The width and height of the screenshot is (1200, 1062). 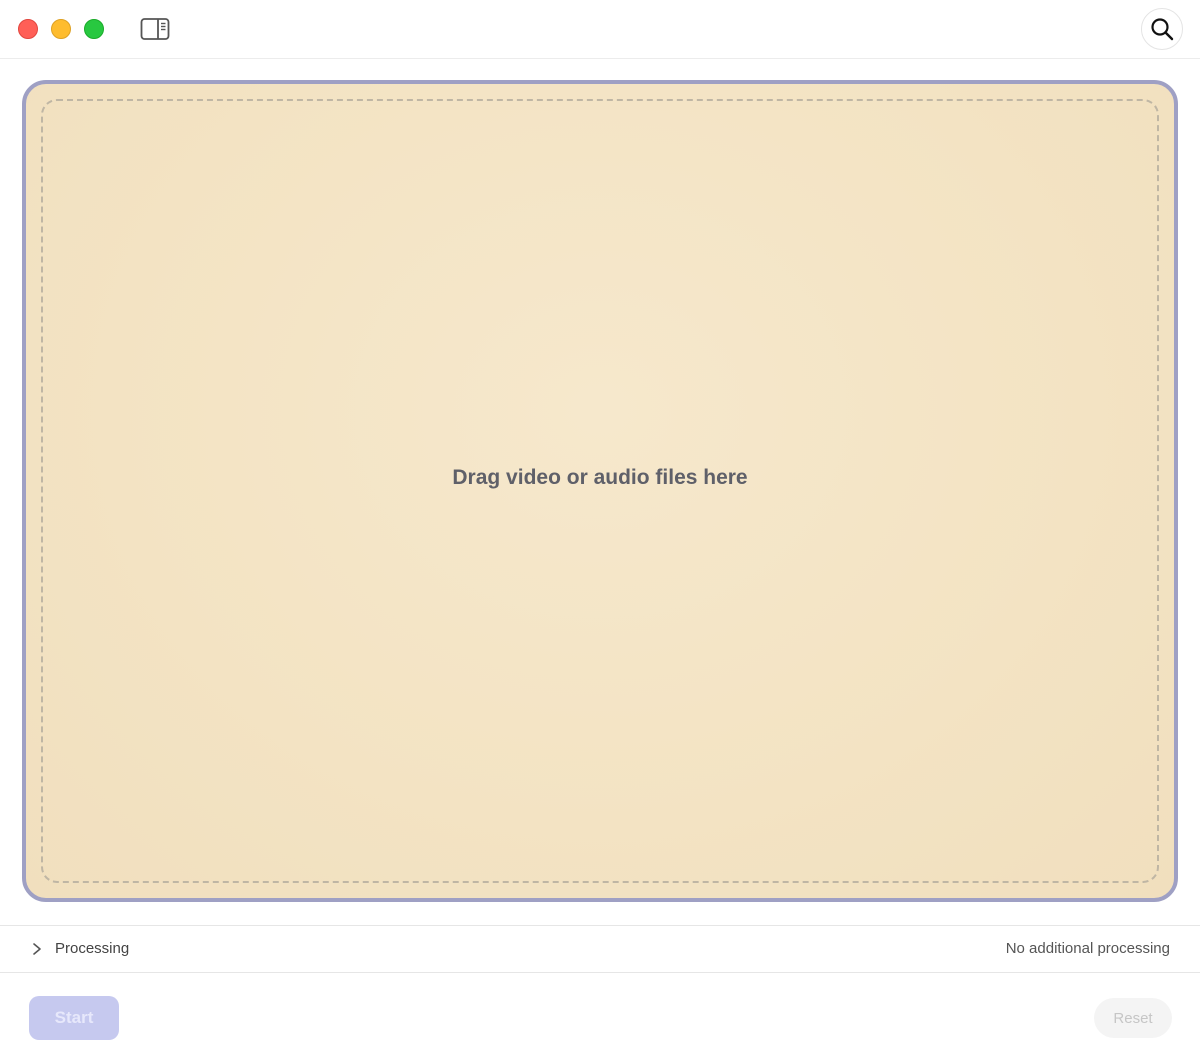 I want to click on search-button, so click(x=1162, y=29).